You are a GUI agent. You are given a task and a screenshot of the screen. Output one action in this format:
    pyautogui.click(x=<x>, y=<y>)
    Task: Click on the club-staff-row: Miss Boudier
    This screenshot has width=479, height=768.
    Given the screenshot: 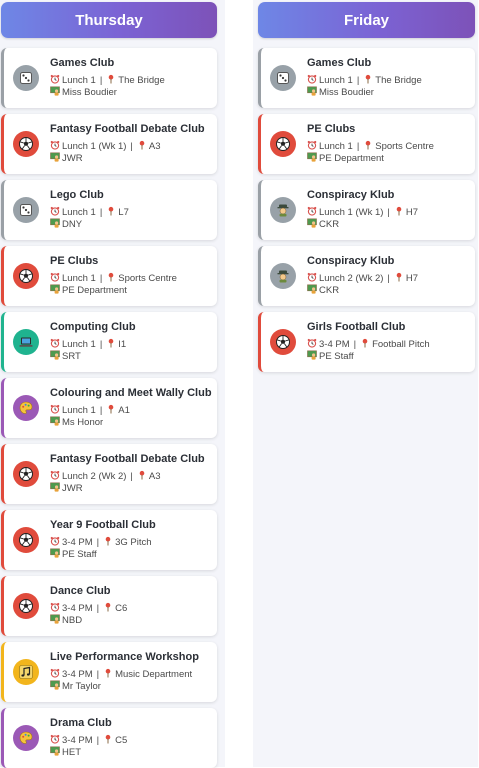 What is the action you would take?
    pyautogui.click(x=131, y=92)
    